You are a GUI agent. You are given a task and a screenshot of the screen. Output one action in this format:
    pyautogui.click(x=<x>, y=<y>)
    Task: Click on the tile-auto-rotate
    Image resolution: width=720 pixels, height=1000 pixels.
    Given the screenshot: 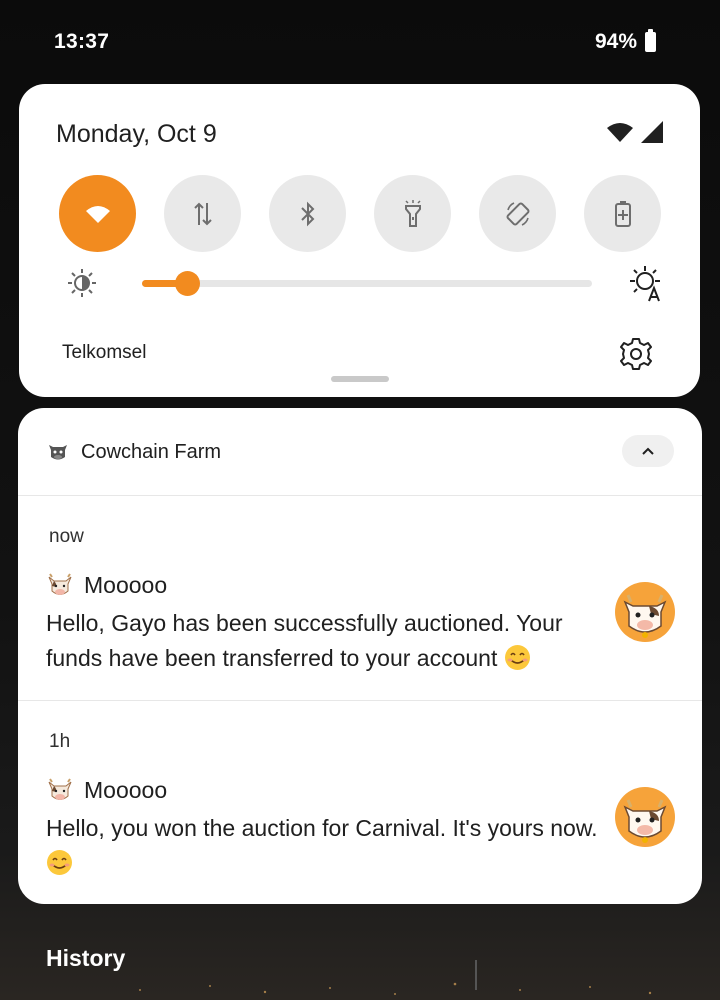 What is the action you would take?
    pyautogui.click(x=517, y=213)
    